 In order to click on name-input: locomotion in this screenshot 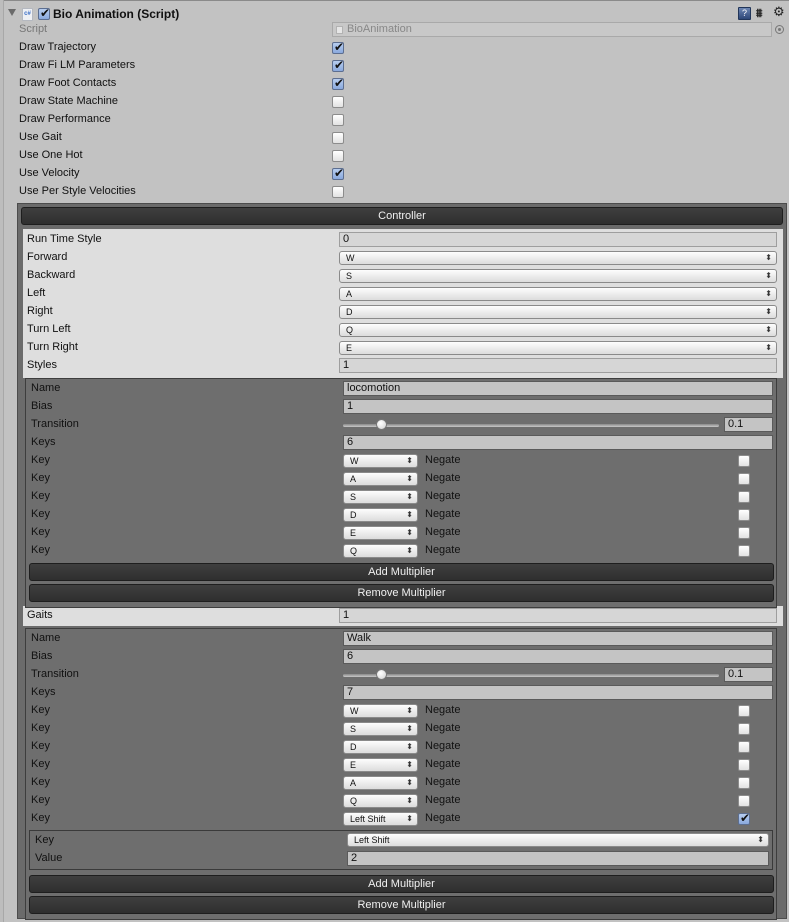, I will do `click(558, 388)`.